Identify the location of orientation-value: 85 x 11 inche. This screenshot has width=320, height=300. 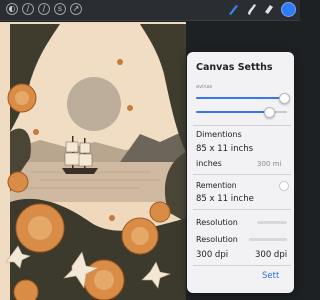
(225, 199).